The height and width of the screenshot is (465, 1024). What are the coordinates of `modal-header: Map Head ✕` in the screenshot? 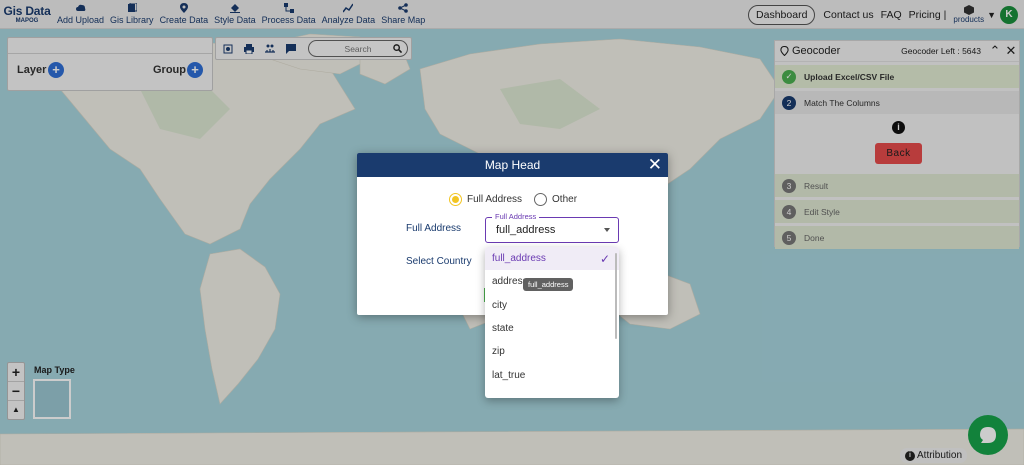 It's located at (512, 165).